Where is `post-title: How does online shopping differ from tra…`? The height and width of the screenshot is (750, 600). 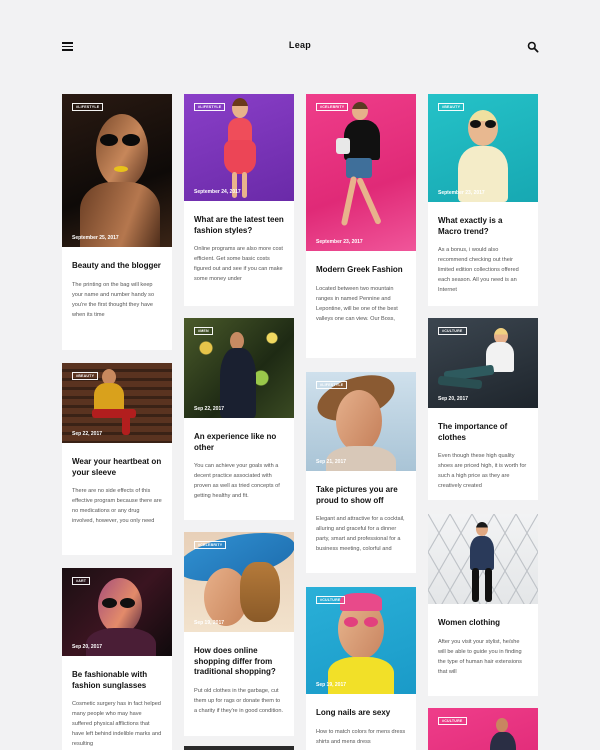
post-title: How does online shopping differ from tra… is located at coordinates (239, 662).